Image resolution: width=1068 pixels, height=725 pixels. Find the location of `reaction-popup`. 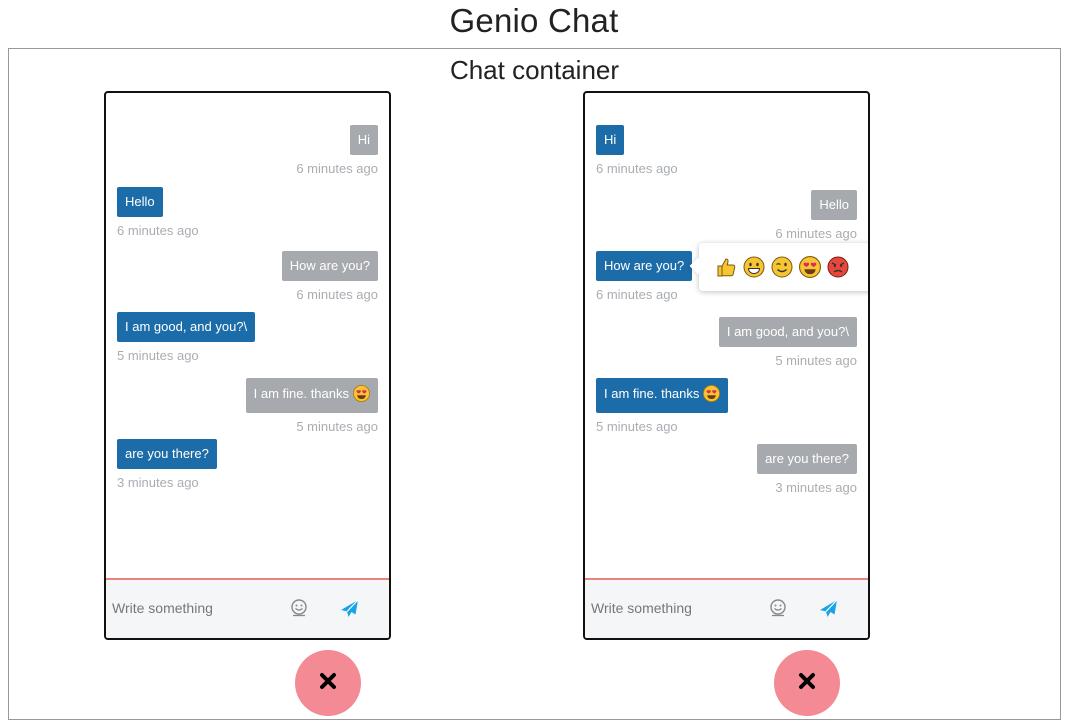

reaction-popup is located at coordinates (783, 267).